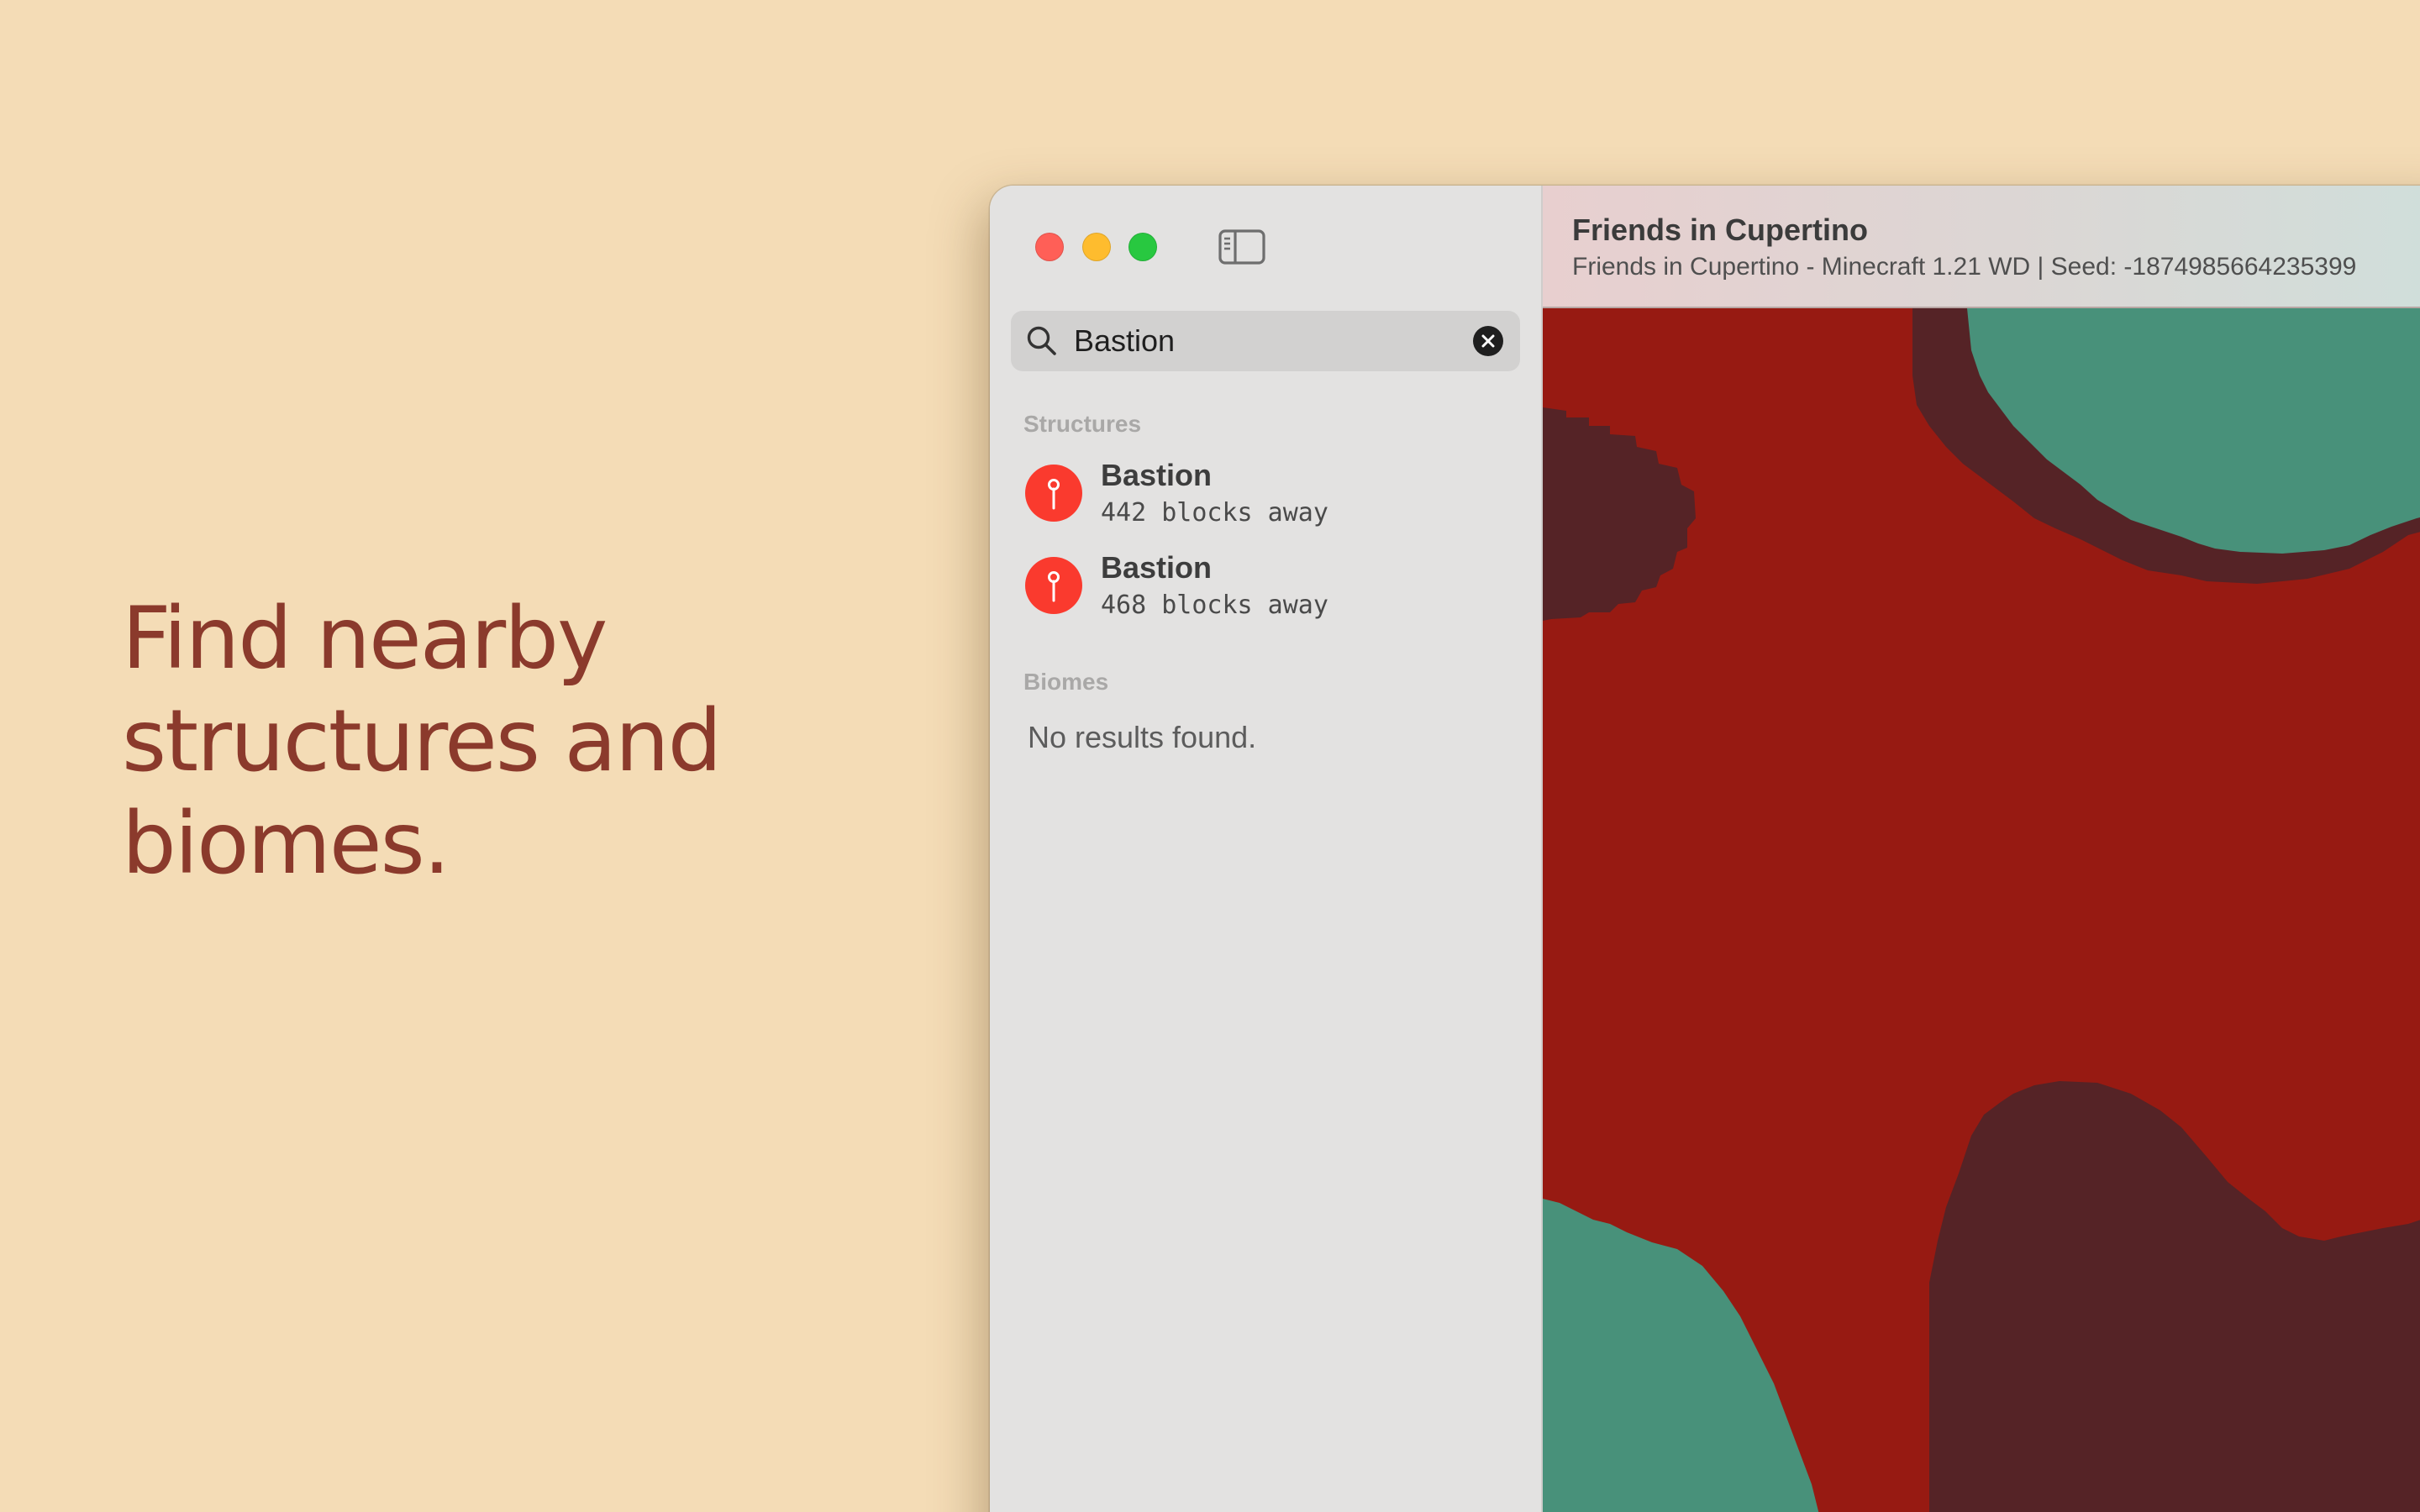 This screenshot has width=2420, height=1512. Describe the element at coordinates (1265, 341) in the screenshot. I see `search-field: Bastion` at that location.